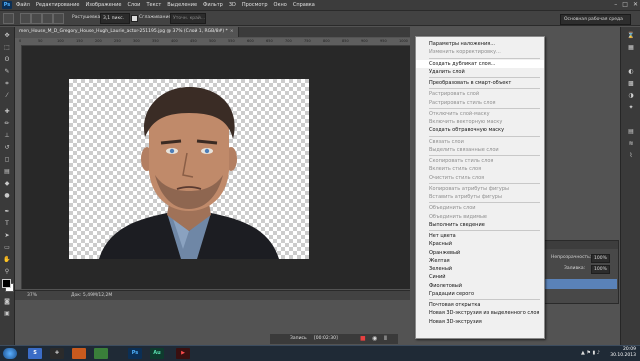 The height and width of the screenshot is (361, 640). What do you see at coordinates (101, 353) in the screenshot?
I see `taskbar-app-utility` at bounding box center [101, 353].